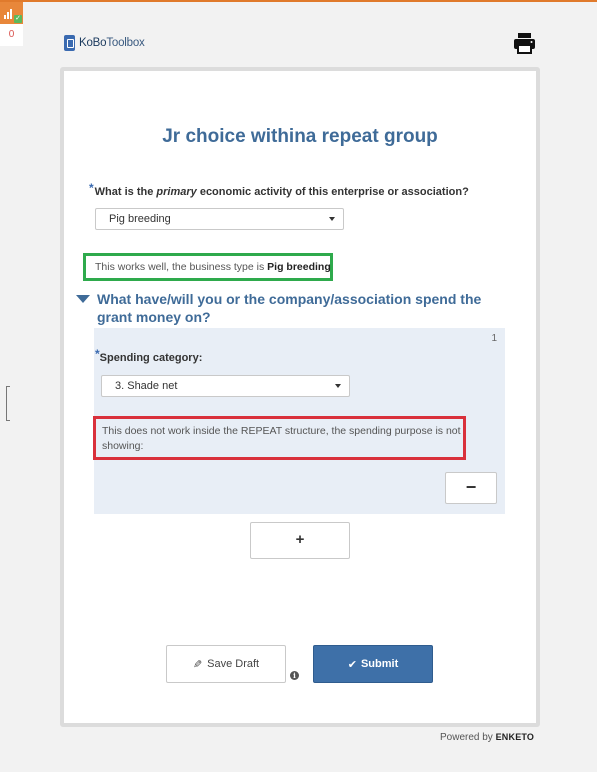 The image size is (597, 772). Describe the element at coordinates (125, 43) in the screenshot. I see `logo-text-part2: Toolbox` at that location.